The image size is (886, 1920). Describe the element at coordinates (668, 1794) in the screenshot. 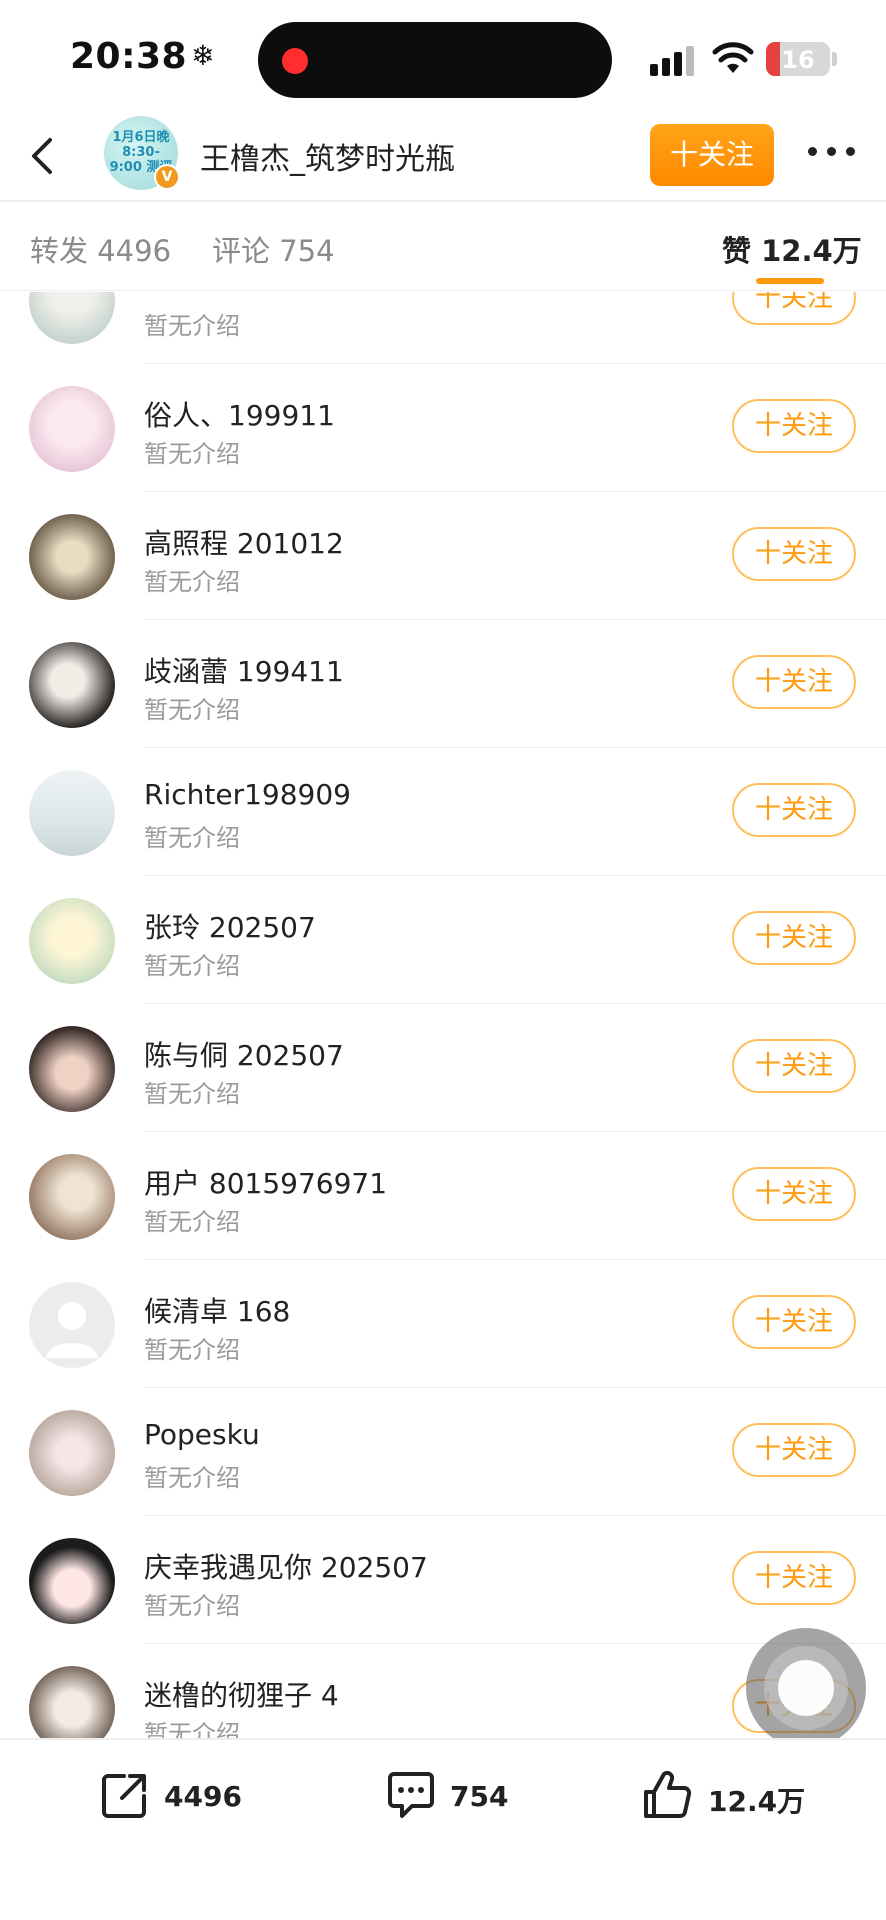

I see `thumbs-up-icon` at that location.